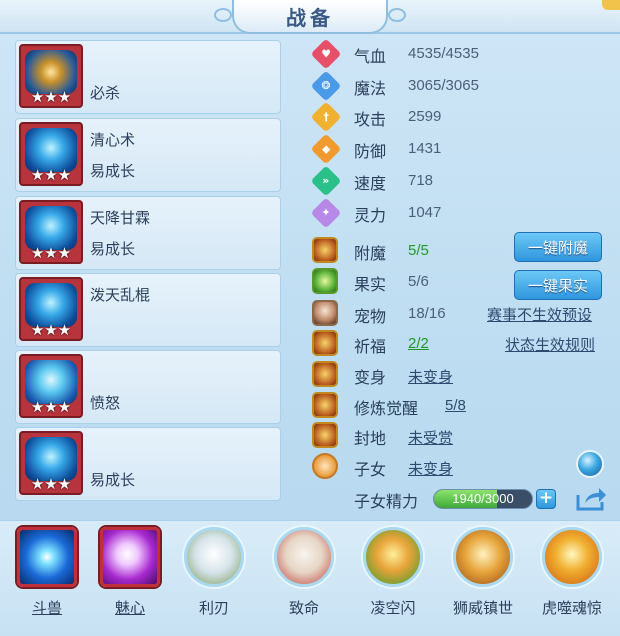 The width and height of the screenshot is (620, 636). Describe the element at coordinates (325, 313) in the screenshot. I see `pet-icon` at that location.